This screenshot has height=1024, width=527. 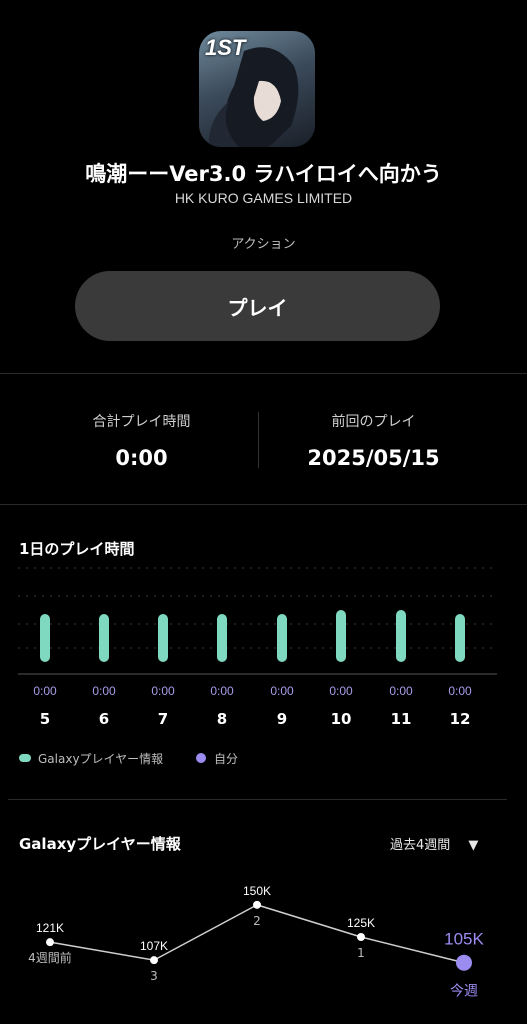 I want to click on value-label: 121K, so click(x=50, y=928).